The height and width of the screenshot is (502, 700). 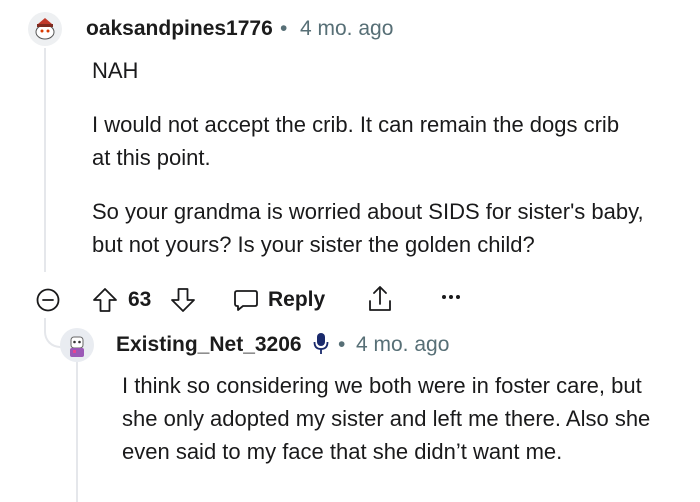 I want to click on speech-bubble-icon, so click(x=246, y=300).